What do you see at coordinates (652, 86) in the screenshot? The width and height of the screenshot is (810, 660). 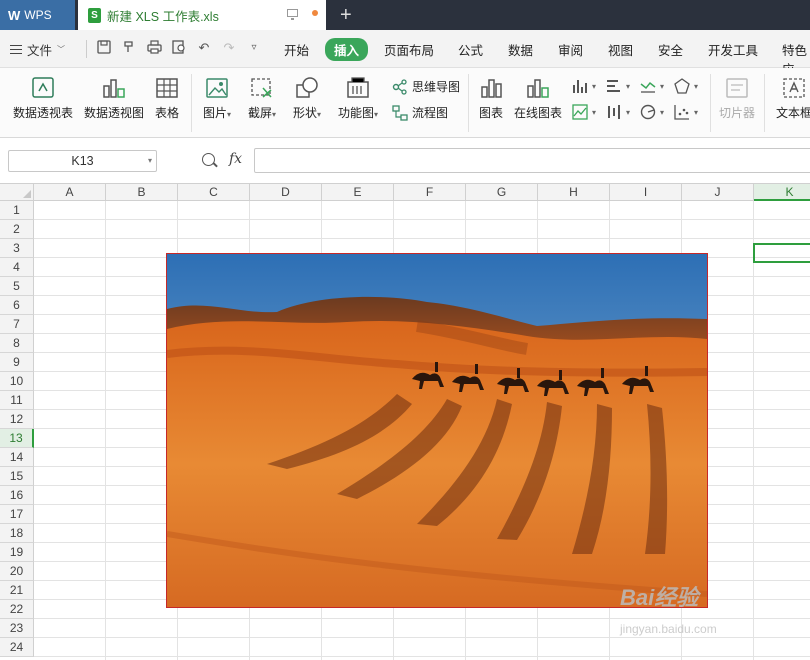 I see `line-chart-button: ▾` at bounding box center [652, 86].